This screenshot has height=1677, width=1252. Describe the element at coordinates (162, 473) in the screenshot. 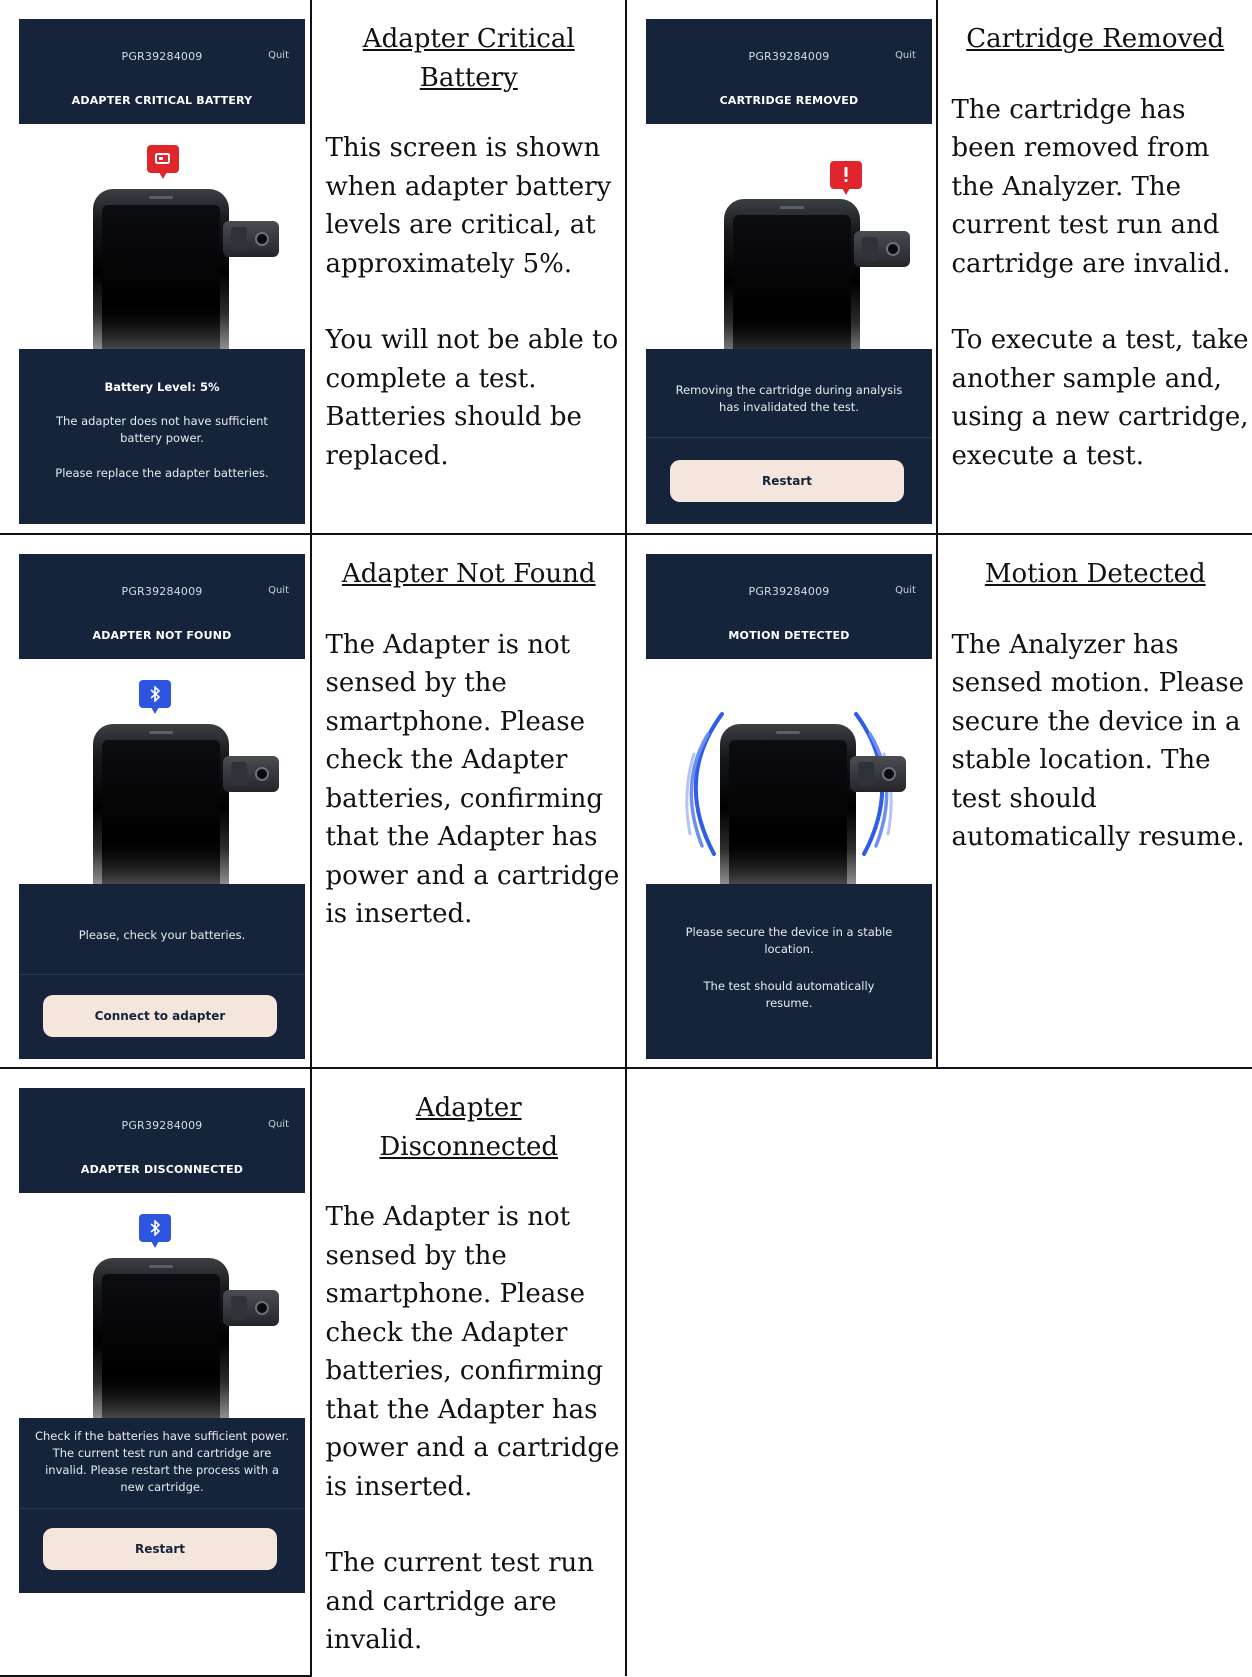

I see `instruction-message: Please replace the adapter batteries.` at that location.